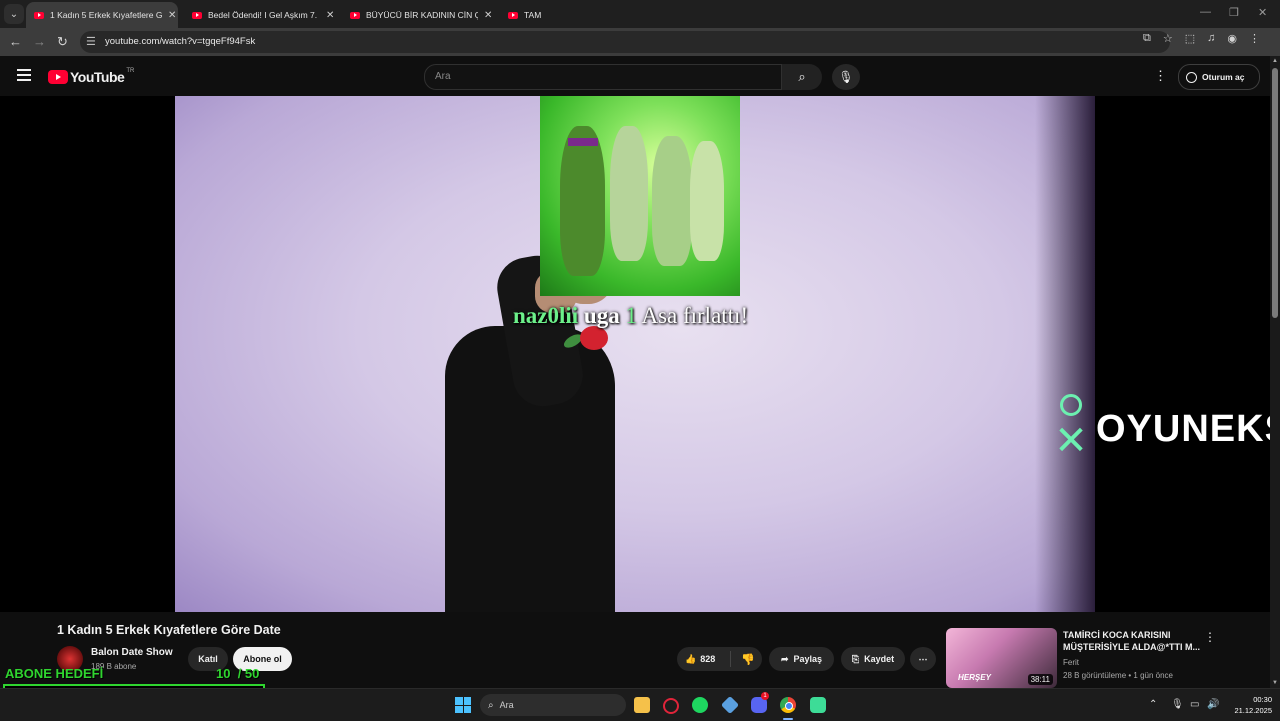 This screenshot has width=1280, height=721. What do you see at coordinates (463, 705) in the screenshot?
I see `windows-start-icon` at bounding box center [463, 705].